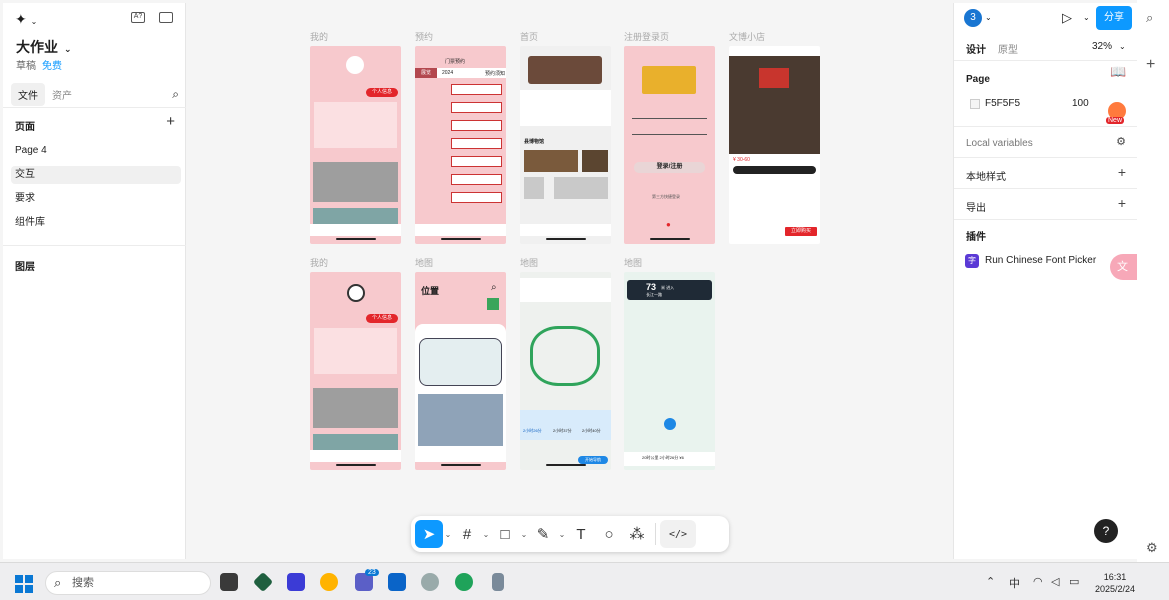 The image size is (1169, 600). I want to click on page-item-page4: Page 4, so click(96, 151).